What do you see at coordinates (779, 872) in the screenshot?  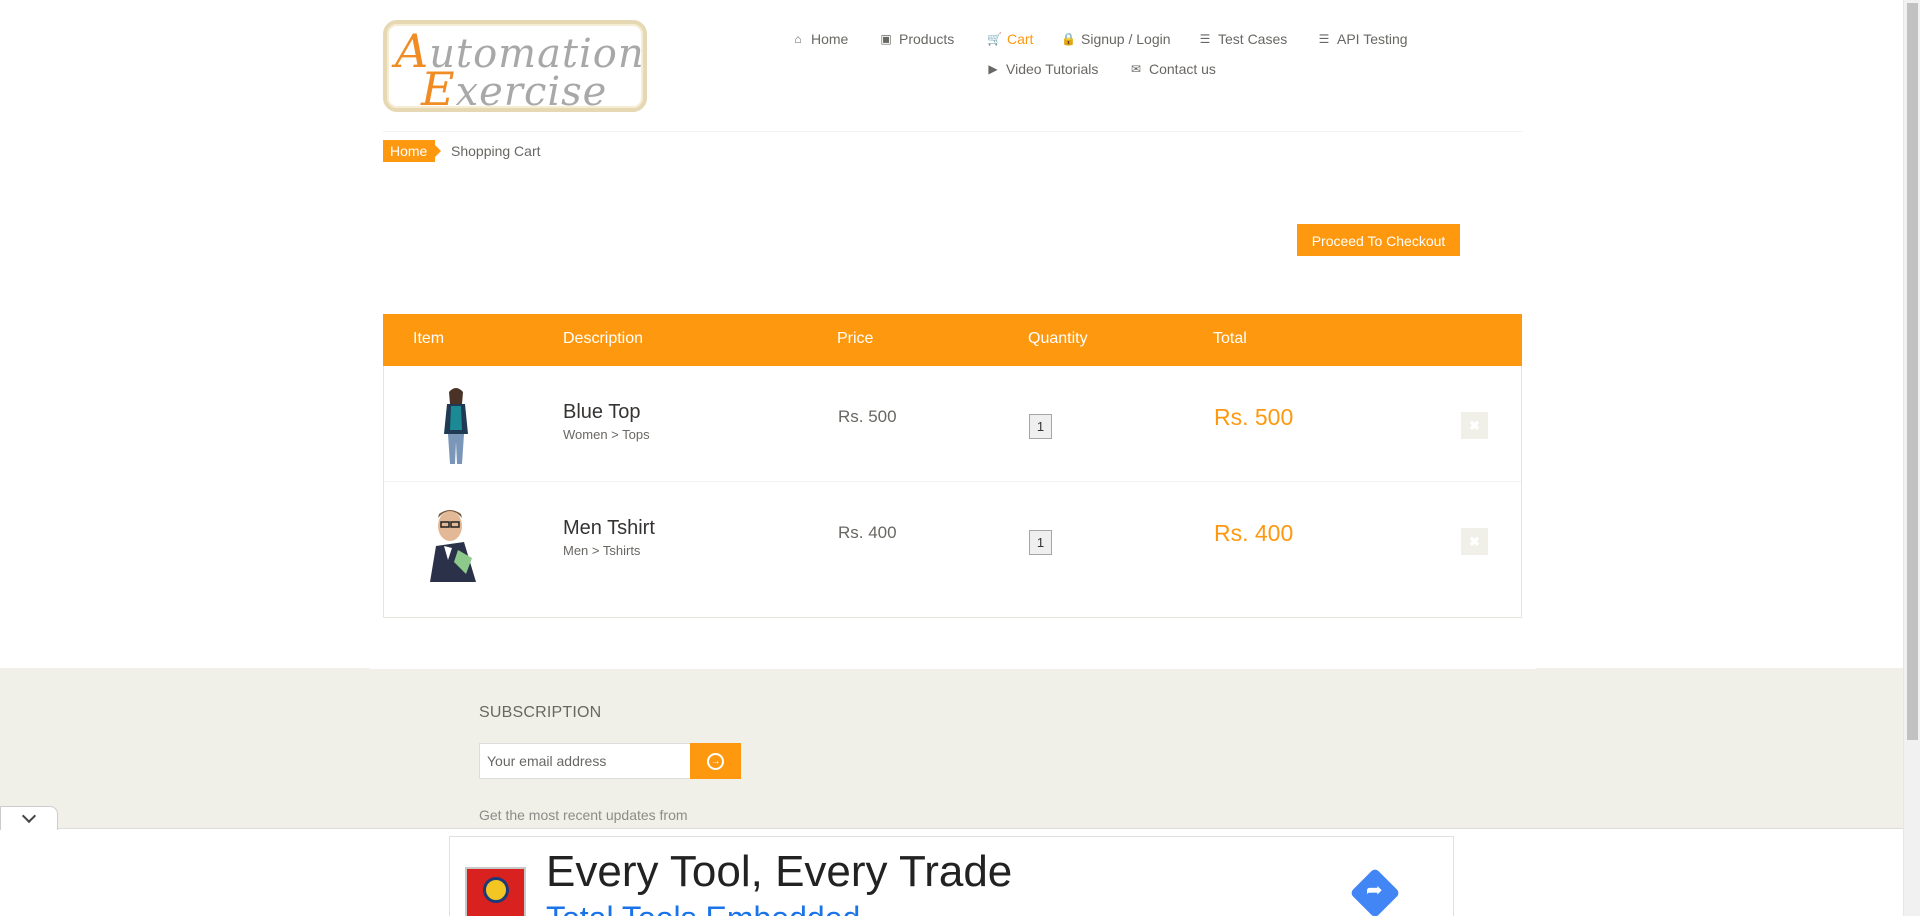 I see `ad-headline: Every Tool, Every Trade` at bounding box center [779, 872].